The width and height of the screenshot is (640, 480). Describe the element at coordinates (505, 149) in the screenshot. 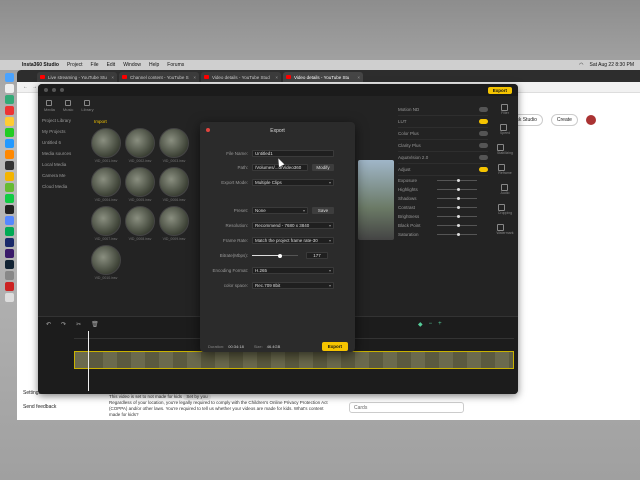

I see `rail-stabilizing: Stabilizing` at that location.